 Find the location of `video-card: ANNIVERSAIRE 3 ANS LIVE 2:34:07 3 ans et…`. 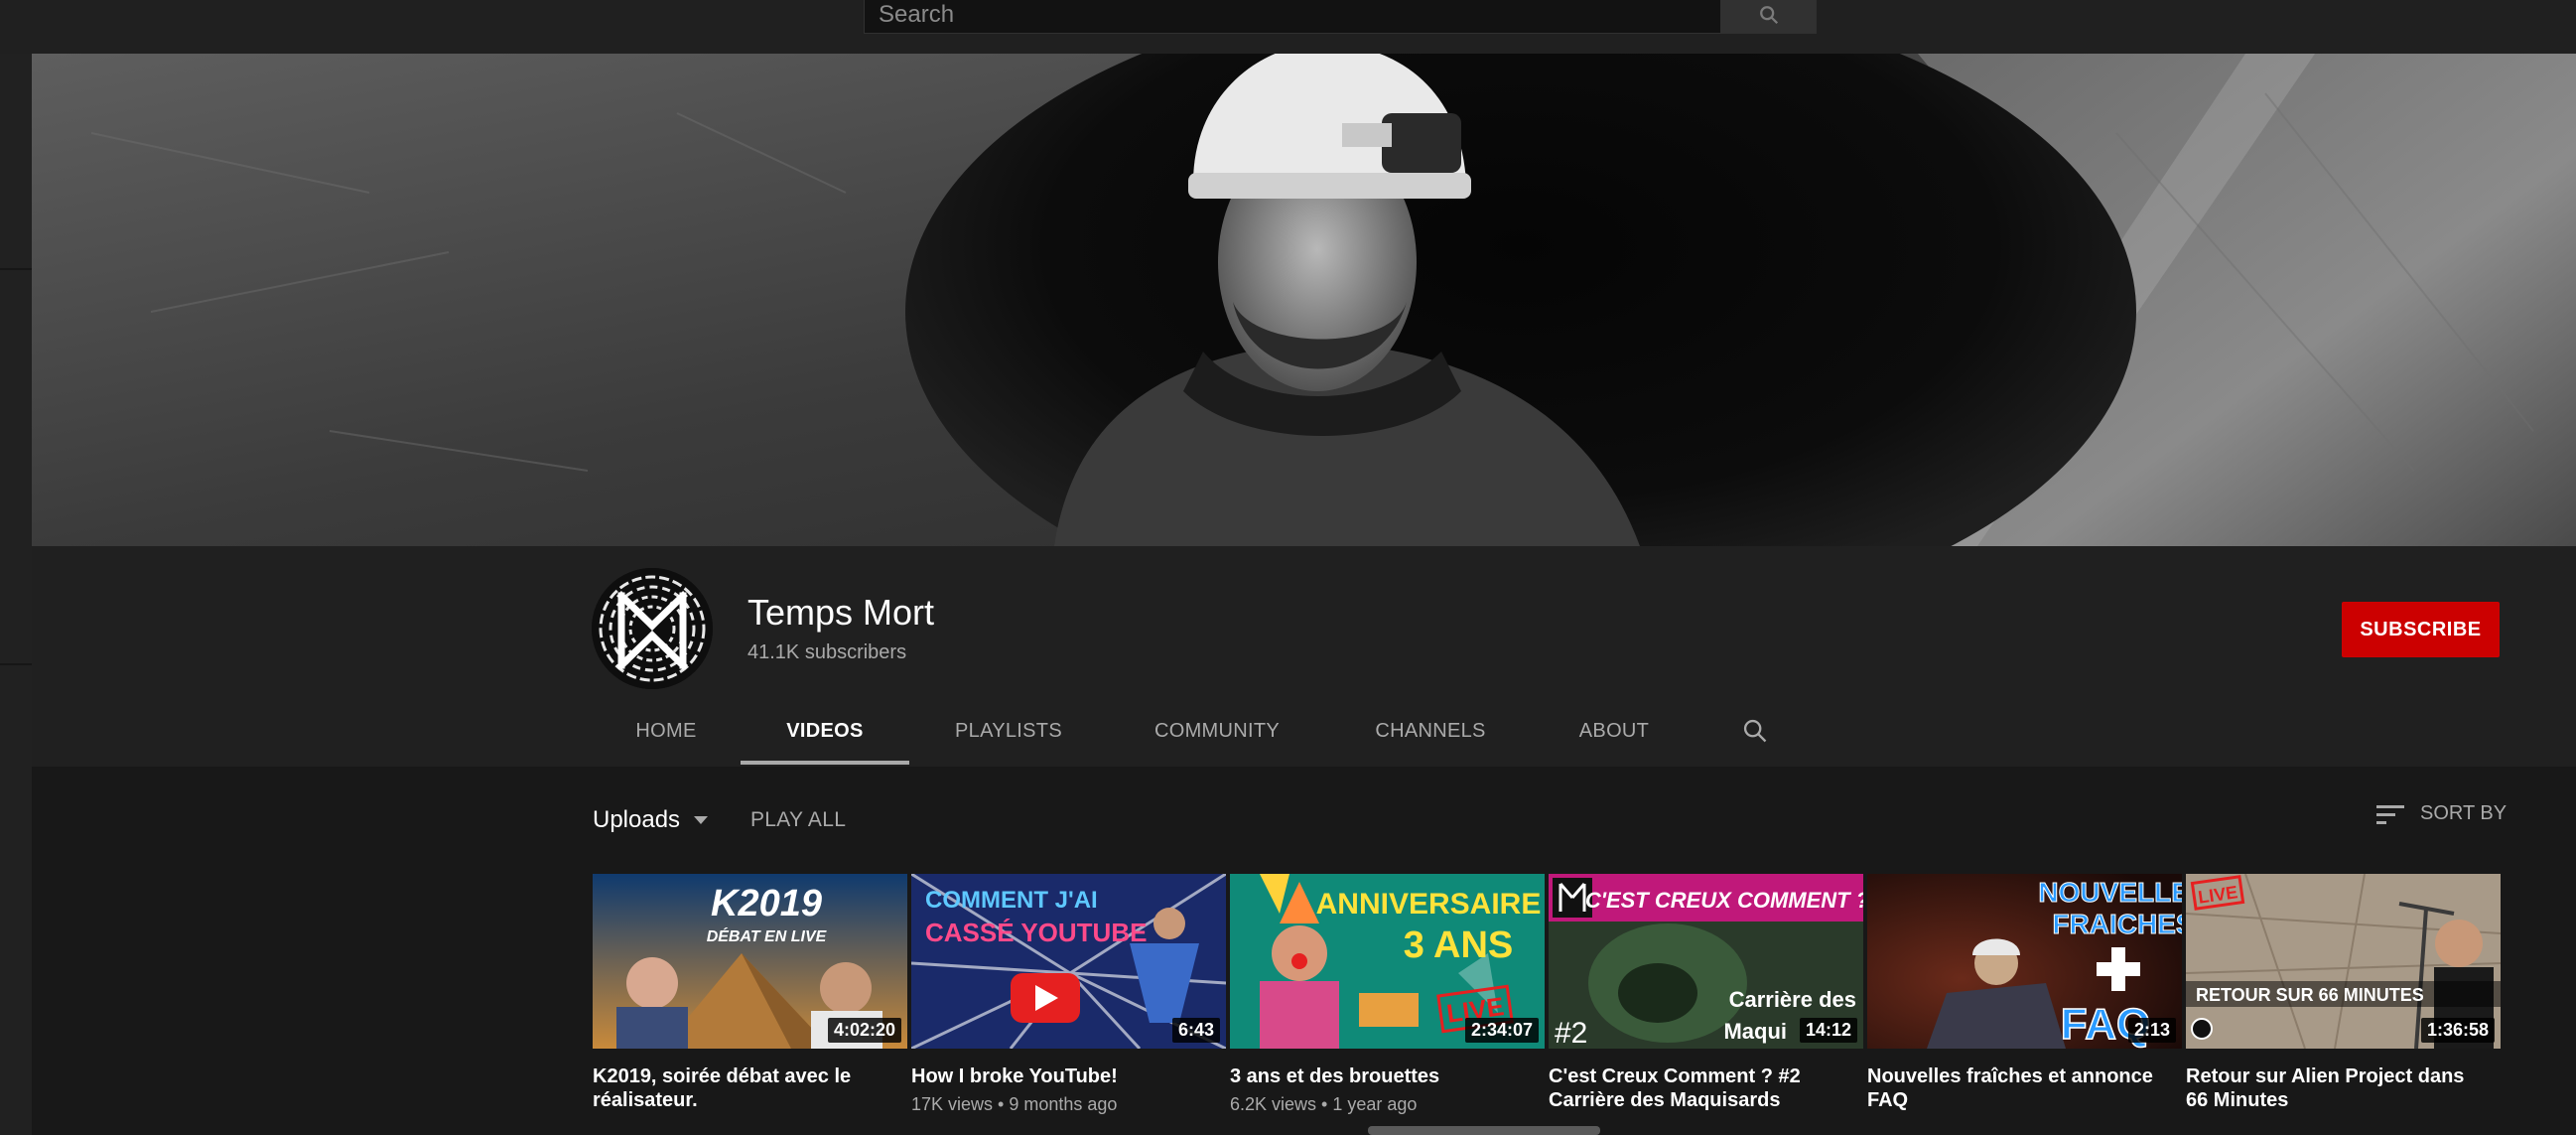

video-card: ANNIVERSAIRE 3 ANS LIVE 2:34:07 3 ans et… is located at coordinates (1387, 996).